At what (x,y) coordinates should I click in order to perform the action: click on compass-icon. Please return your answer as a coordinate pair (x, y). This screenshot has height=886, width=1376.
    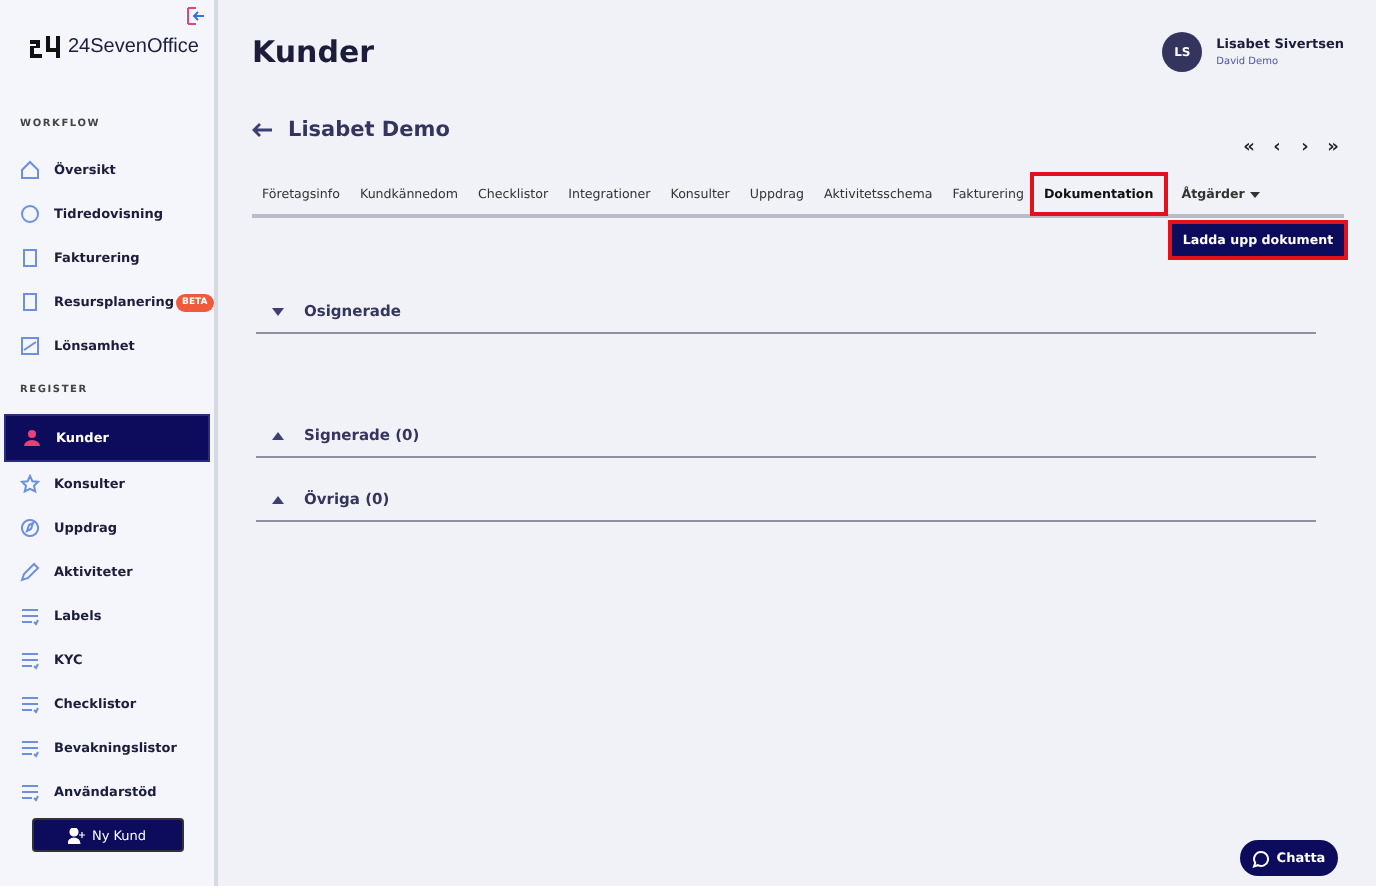
    Looking at the image, I should click on (30, 528).